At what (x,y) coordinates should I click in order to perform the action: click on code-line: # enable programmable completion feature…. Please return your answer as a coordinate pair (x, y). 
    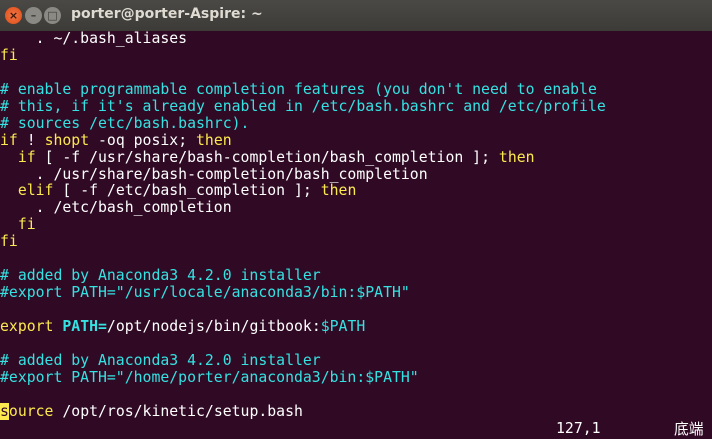
    Looking at the image, I should click on (356, 89).